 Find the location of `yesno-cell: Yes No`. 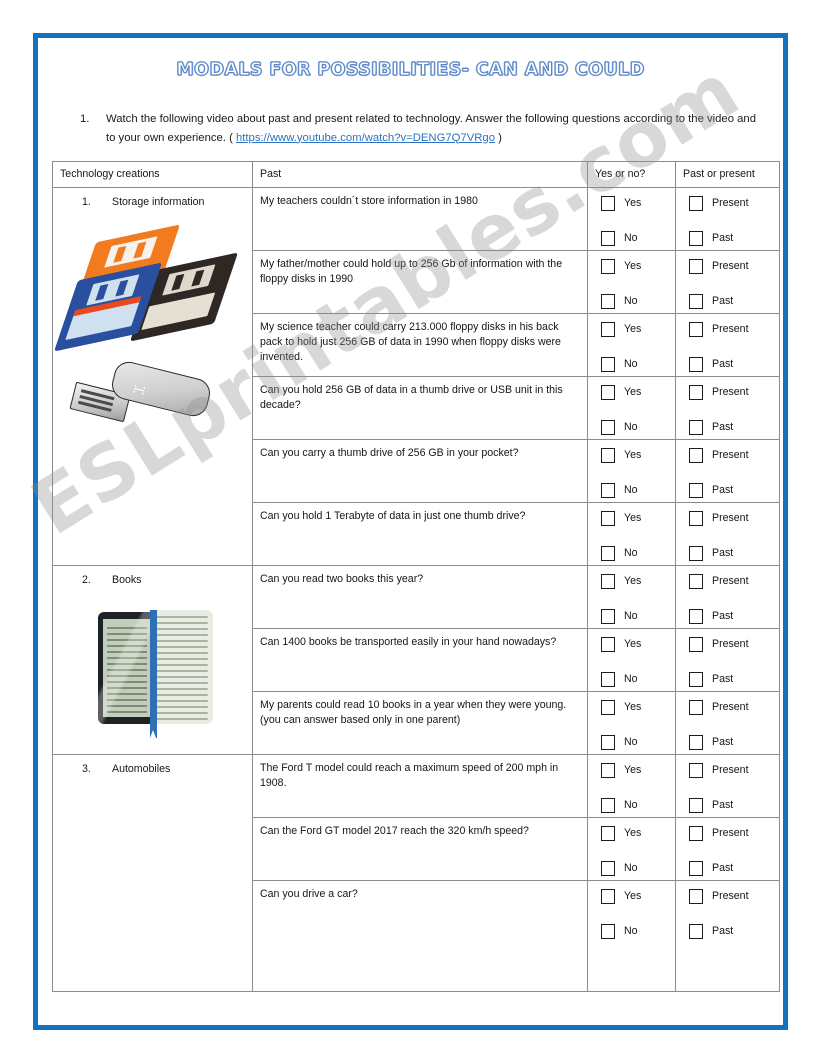

yesno-cell: Yes No is located at coordinates (631, 534).